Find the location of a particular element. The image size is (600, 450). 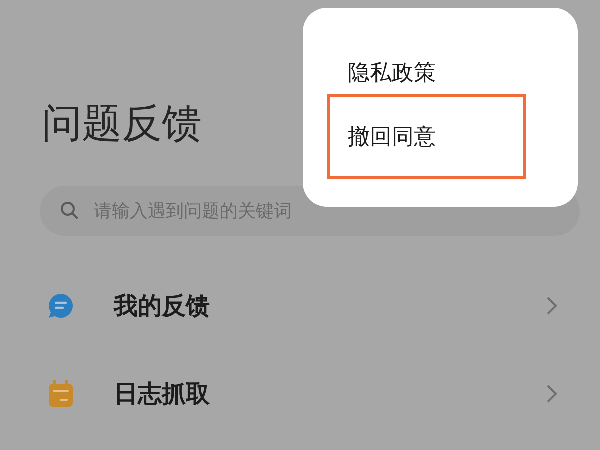

list-item: 我的反馈 is located at coordinates (330, 306).